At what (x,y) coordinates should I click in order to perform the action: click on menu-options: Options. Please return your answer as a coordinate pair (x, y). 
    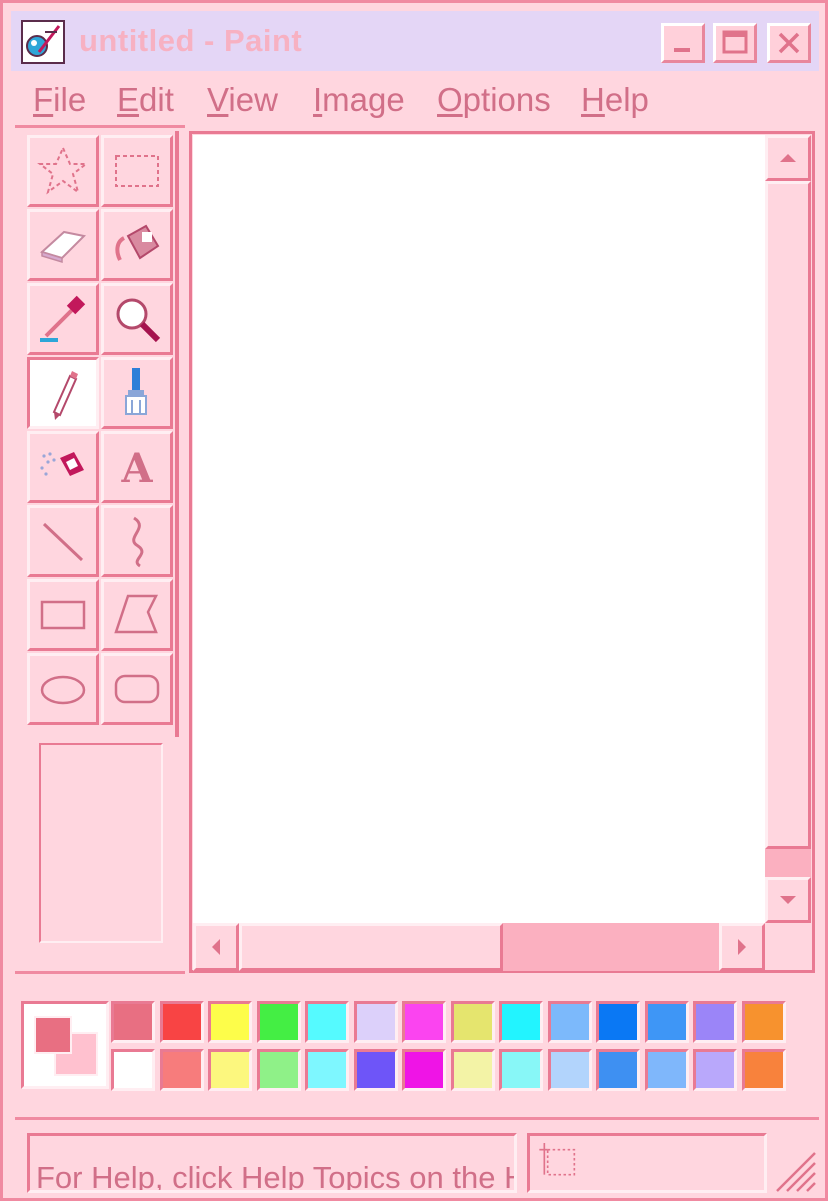
    Looking at the image, I should click on (494, 100).